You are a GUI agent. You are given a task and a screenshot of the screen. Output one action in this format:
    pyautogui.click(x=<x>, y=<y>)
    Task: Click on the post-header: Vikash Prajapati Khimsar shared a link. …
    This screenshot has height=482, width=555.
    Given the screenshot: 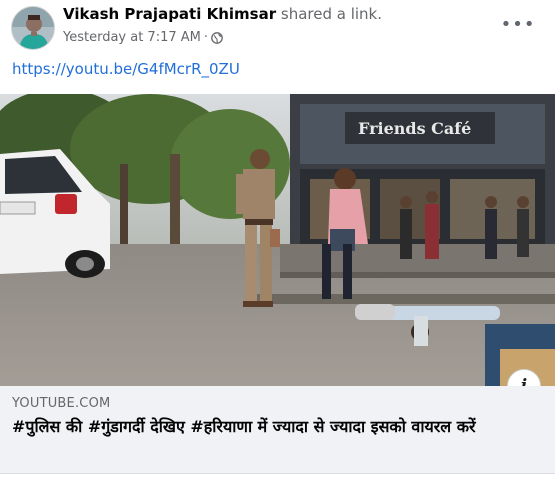 What is the action you would take?
    pyautogui.click(x=277, y=27)
    